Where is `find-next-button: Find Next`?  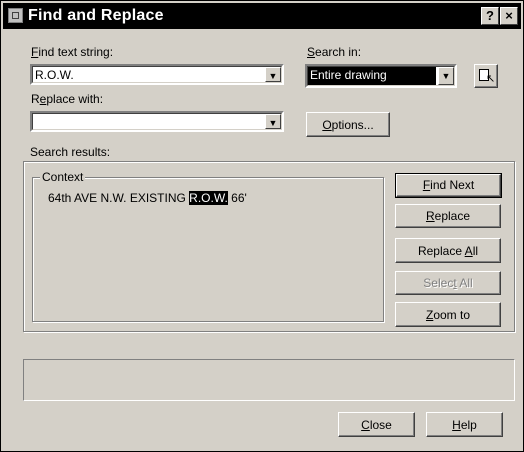
find-next-button: Find Next is located at coordinates (448, 185).